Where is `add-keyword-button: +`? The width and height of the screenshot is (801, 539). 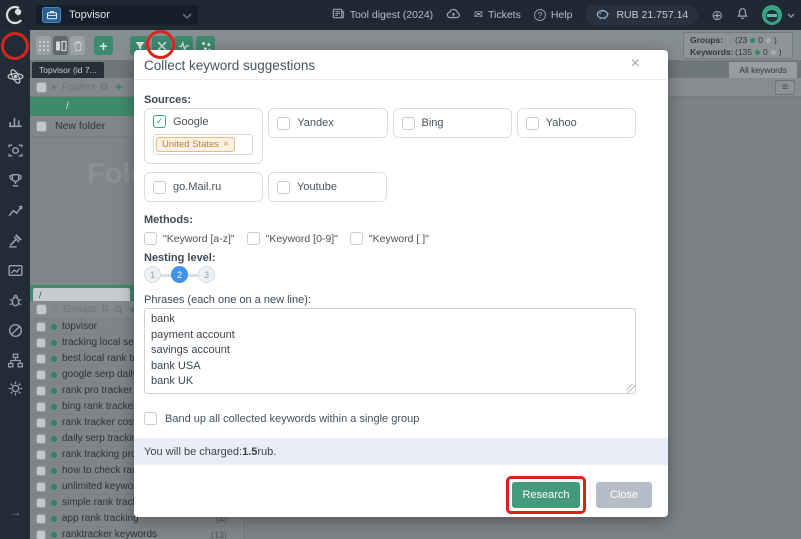 add-keyword-button: + is located at coordinates (103, 45).